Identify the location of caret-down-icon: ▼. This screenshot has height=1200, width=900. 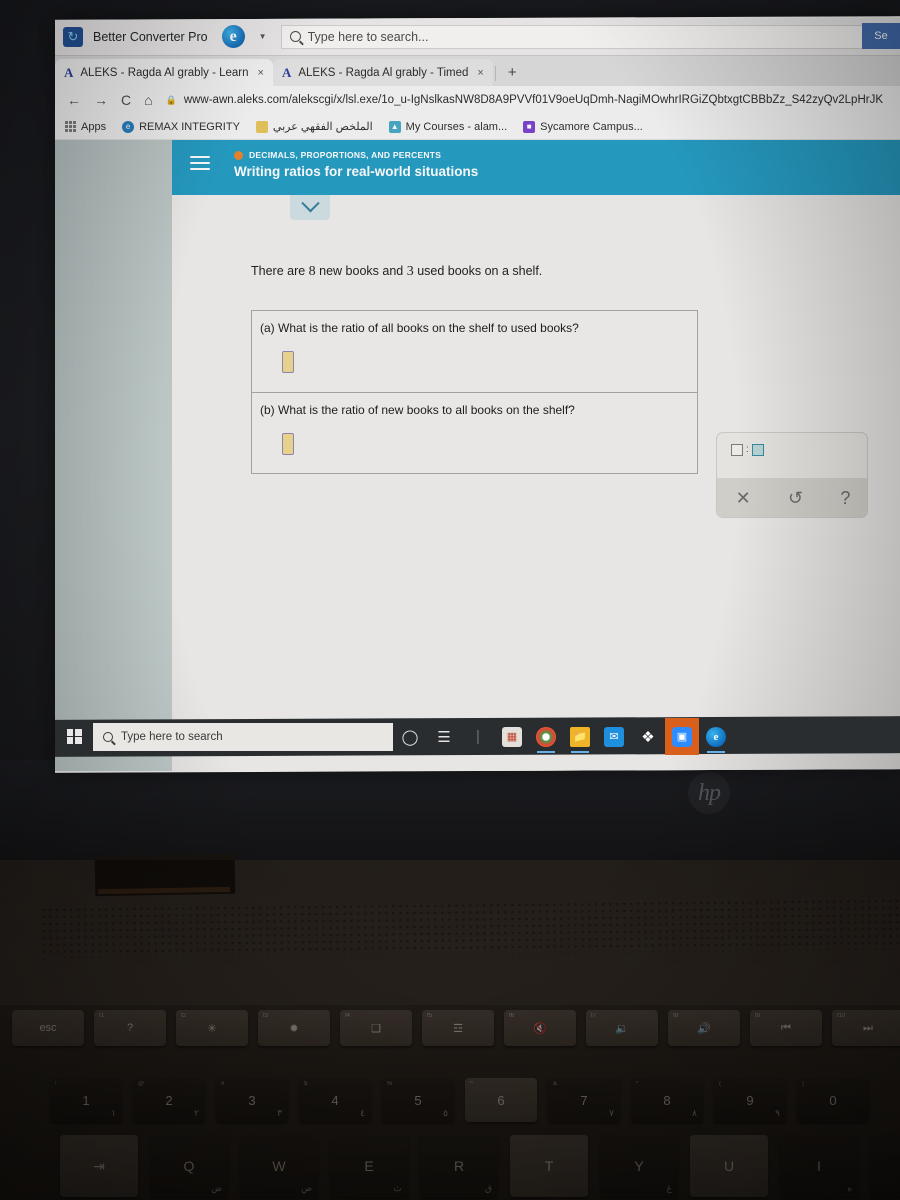
(263, 36).